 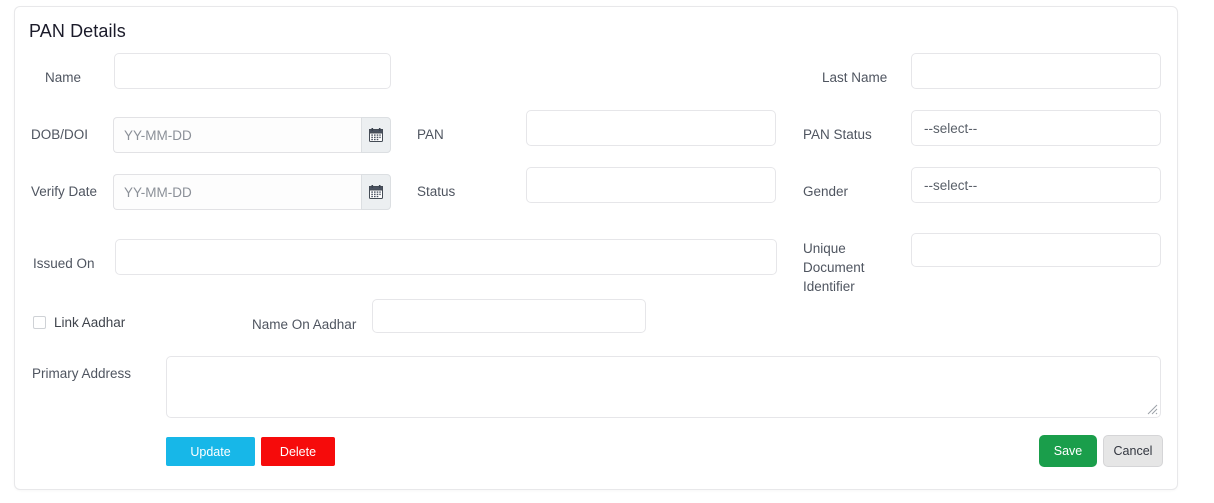 I want to click on name-input, so click(x=252, y=71).